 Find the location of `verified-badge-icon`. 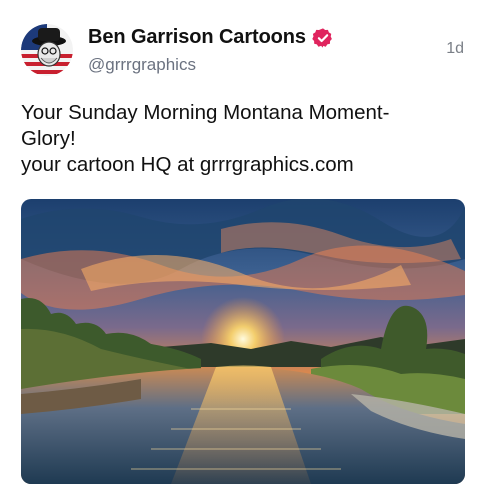

verified-badge-icon is located at coordinates (323, 38).